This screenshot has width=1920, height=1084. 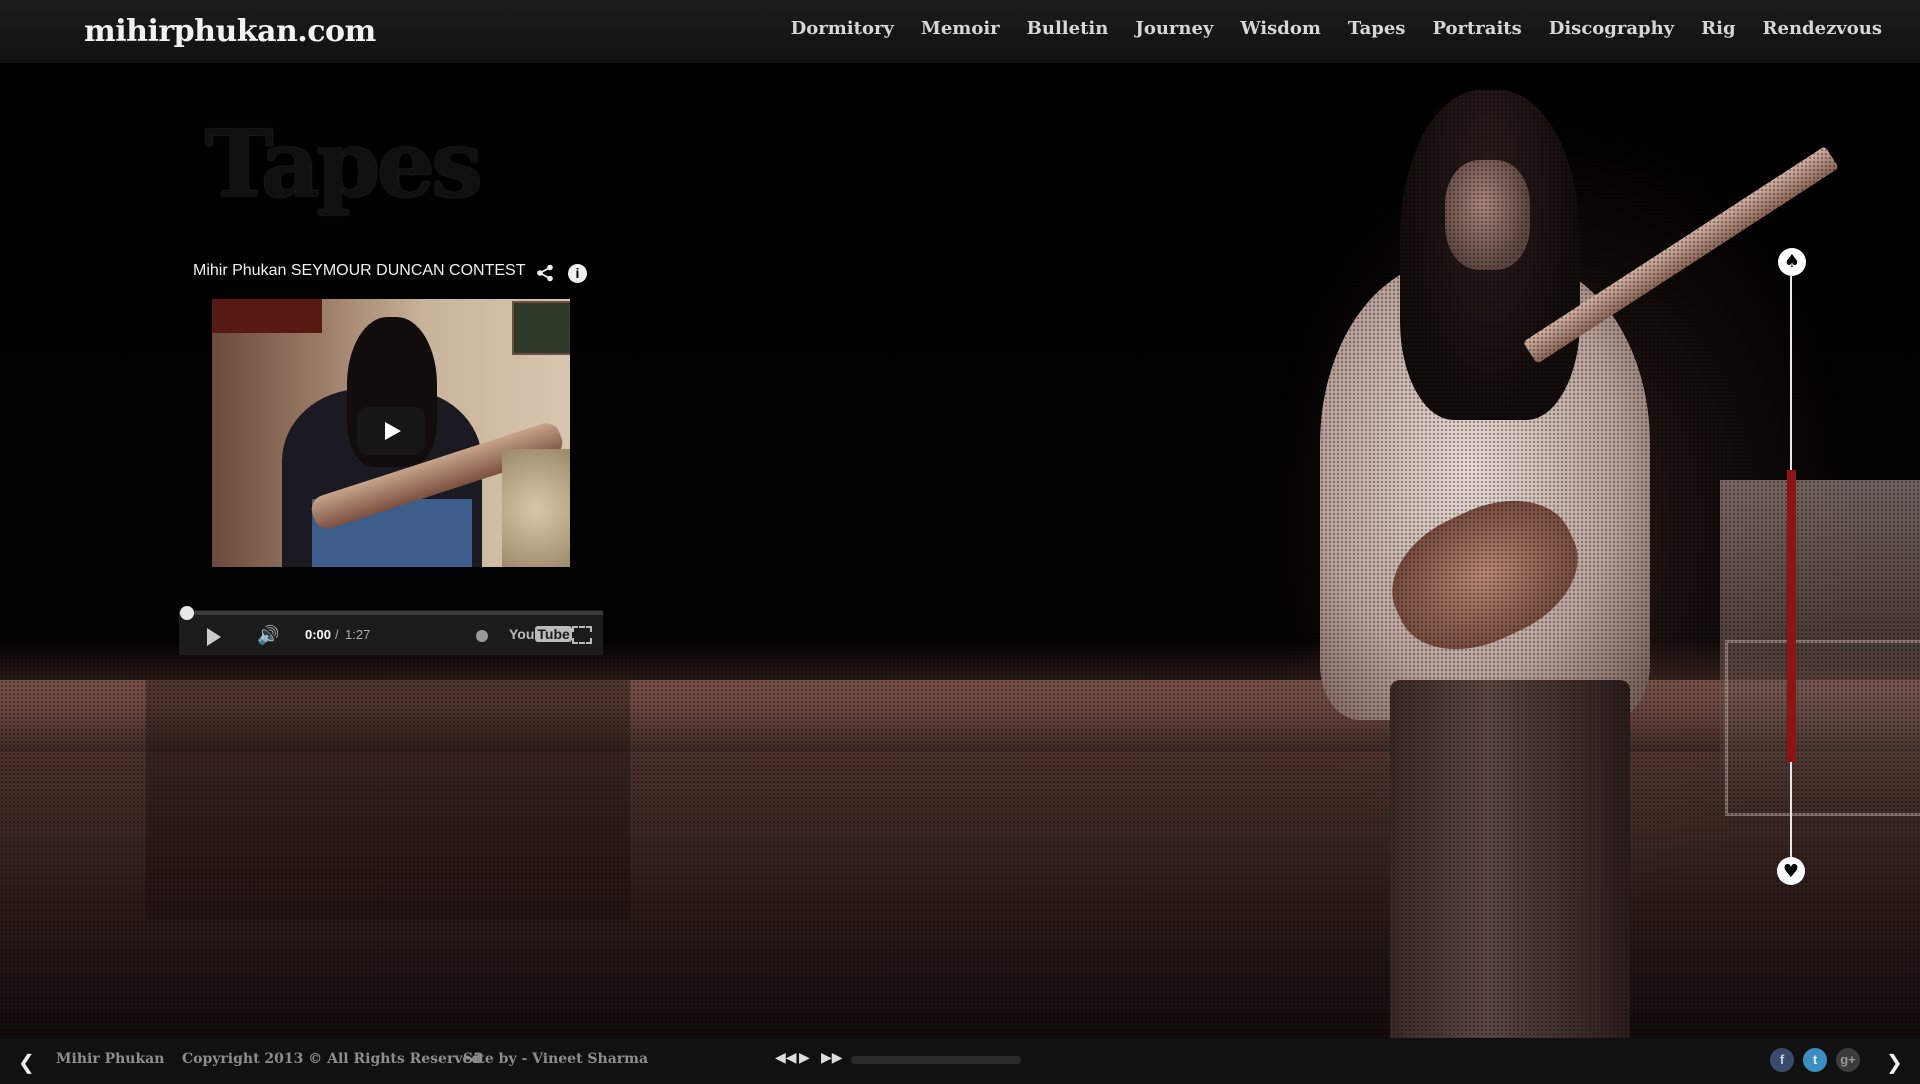 I want to click on youtube-logo: You Tube, so click(x=540, y=634).